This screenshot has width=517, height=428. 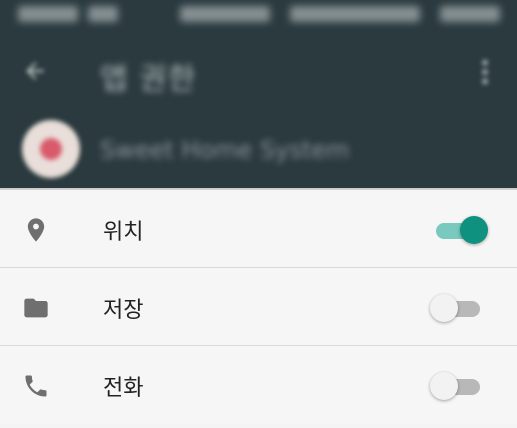 What do you see at coordinates (258, 15) in the screenshot?
I see `status-bar` at bounding box center [258, 15].